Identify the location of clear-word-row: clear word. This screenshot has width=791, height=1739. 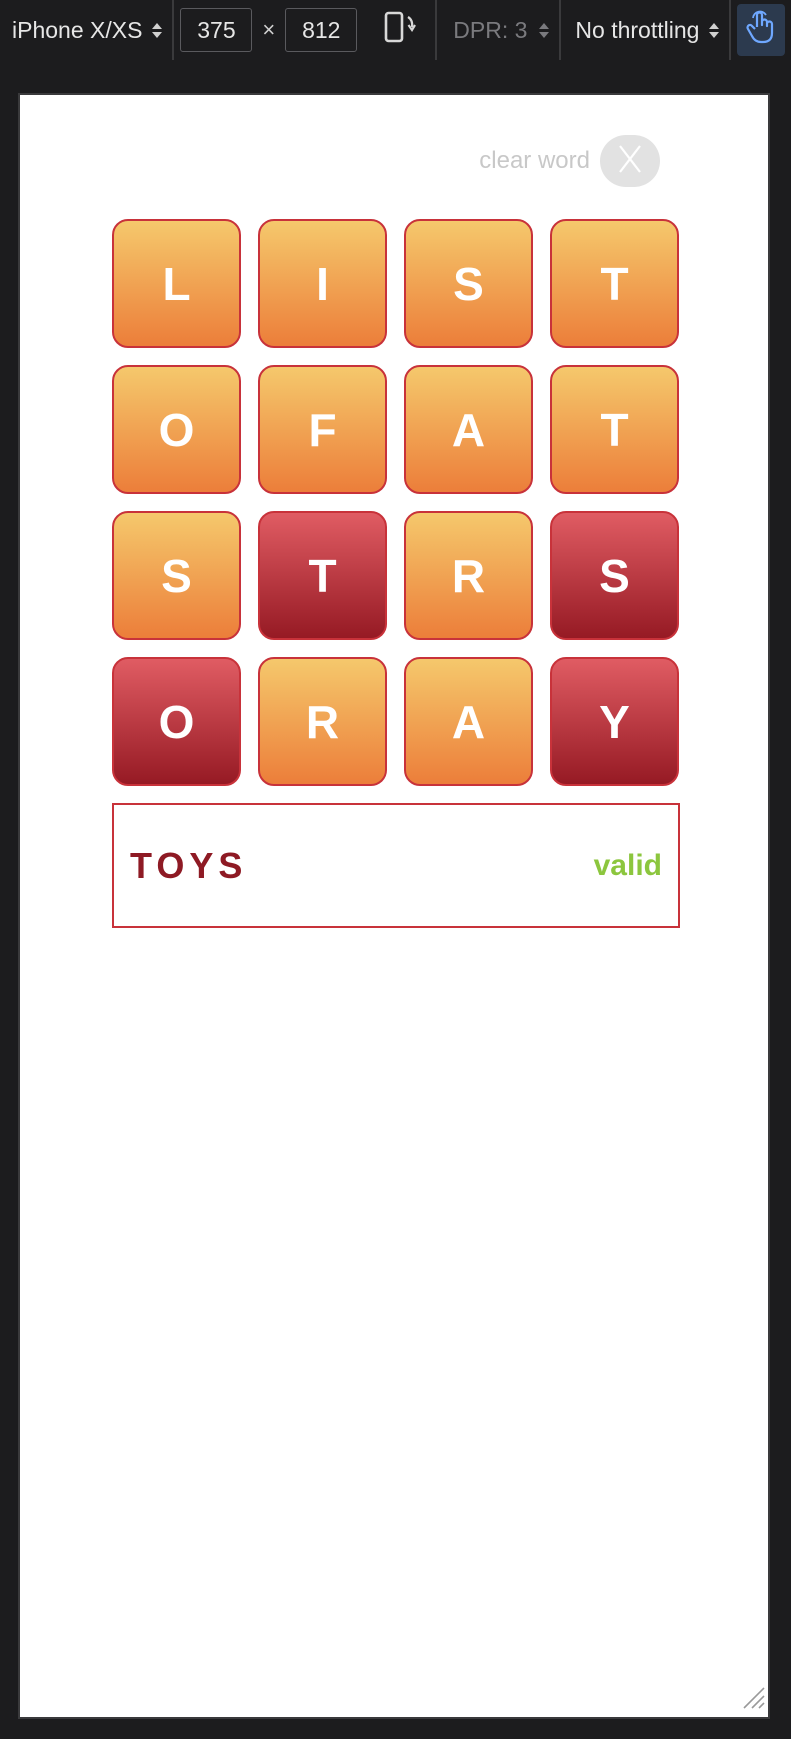
(569, 161).